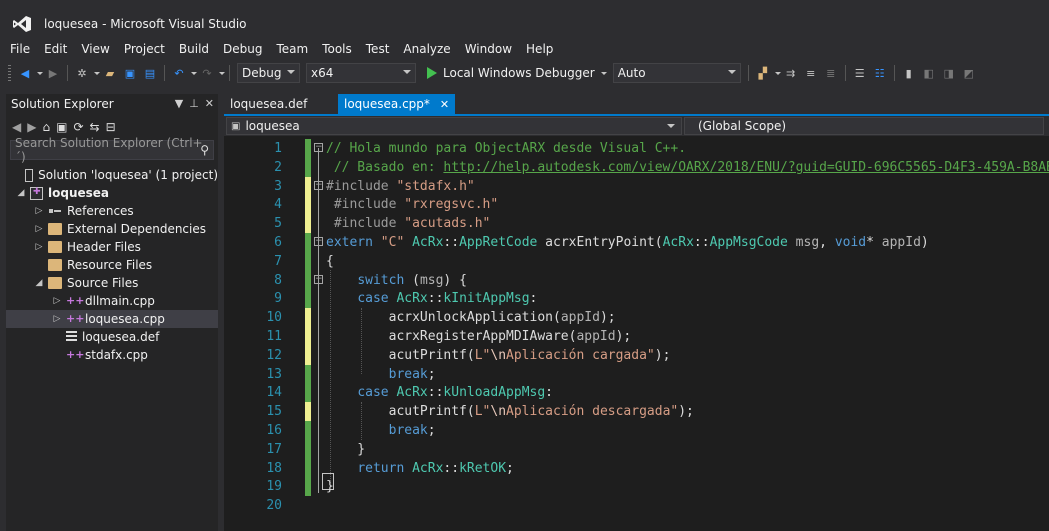 The image size is (1049, 531). What do you see at coordinates (79, 193) in the screenshot?
I see `tree-item-label: loquesea` at bounding box center [79, 193].